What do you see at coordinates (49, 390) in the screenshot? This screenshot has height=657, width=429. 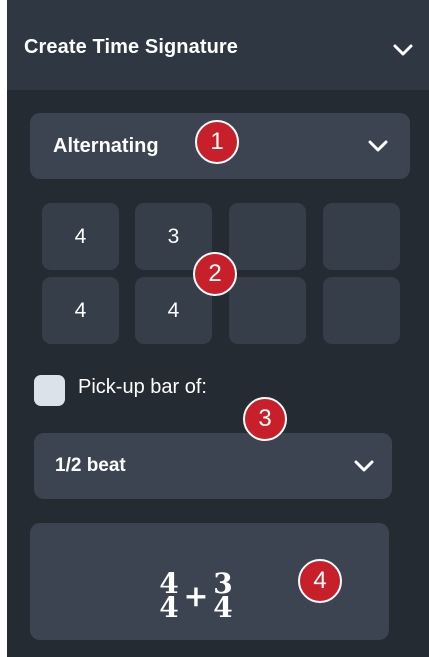 I see `pickup-bar-checkbox` at bounding box center [49, 390].